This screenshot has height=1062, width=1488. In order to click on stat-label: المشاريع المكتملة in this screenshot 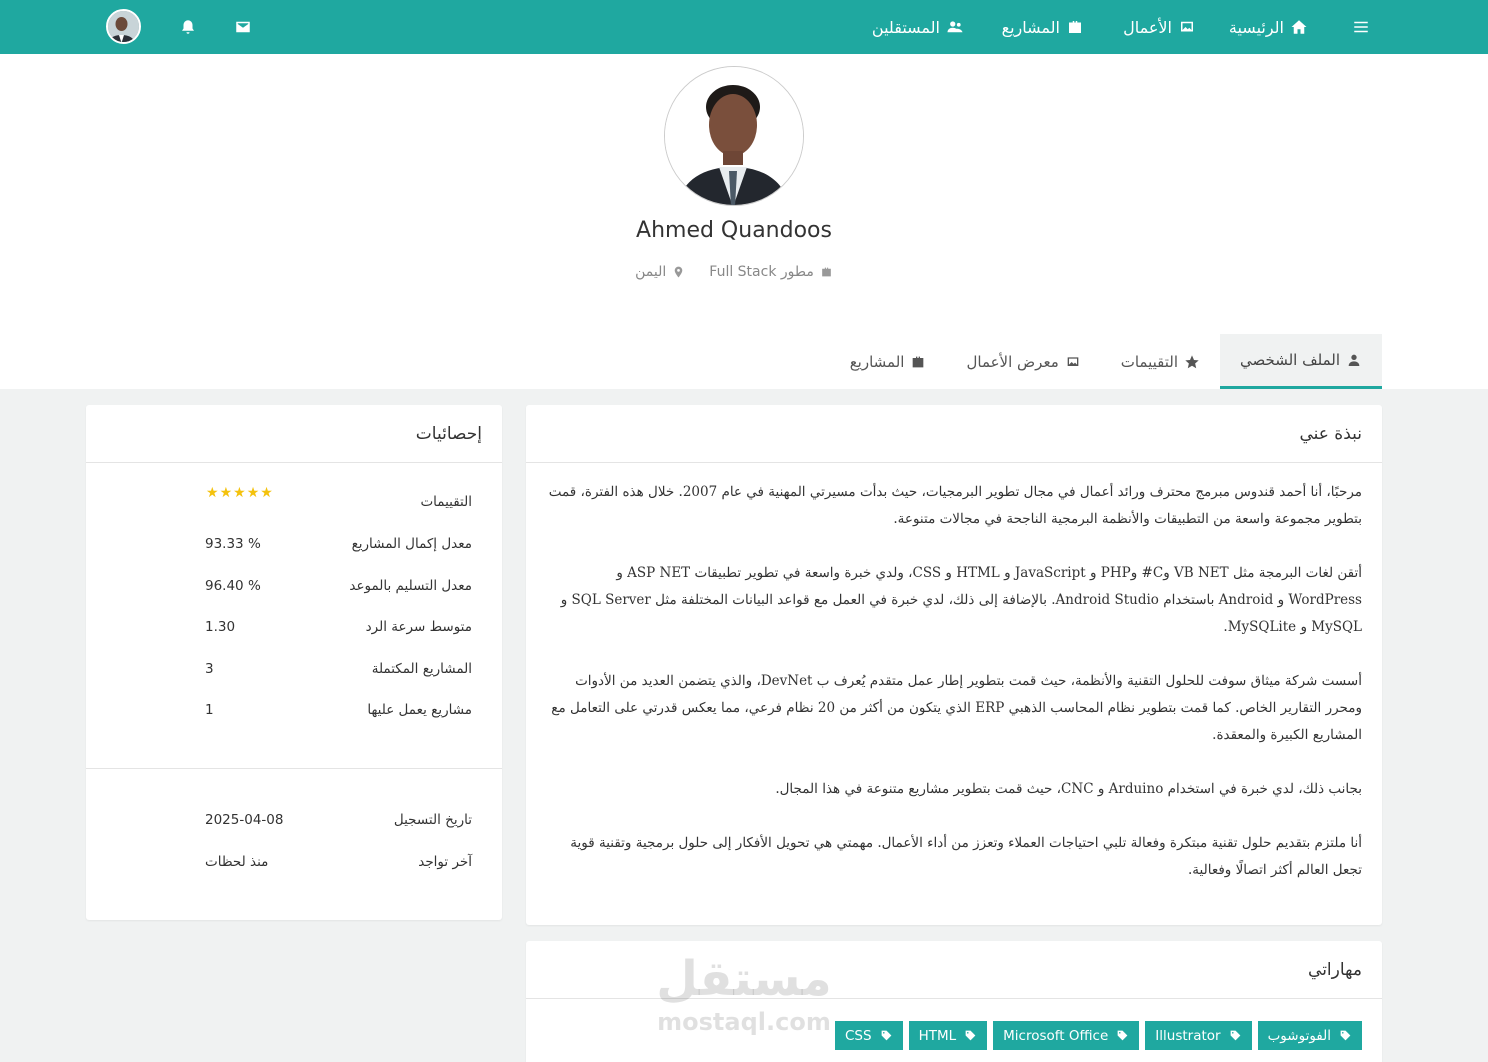, I will do `click(421, 669)`.